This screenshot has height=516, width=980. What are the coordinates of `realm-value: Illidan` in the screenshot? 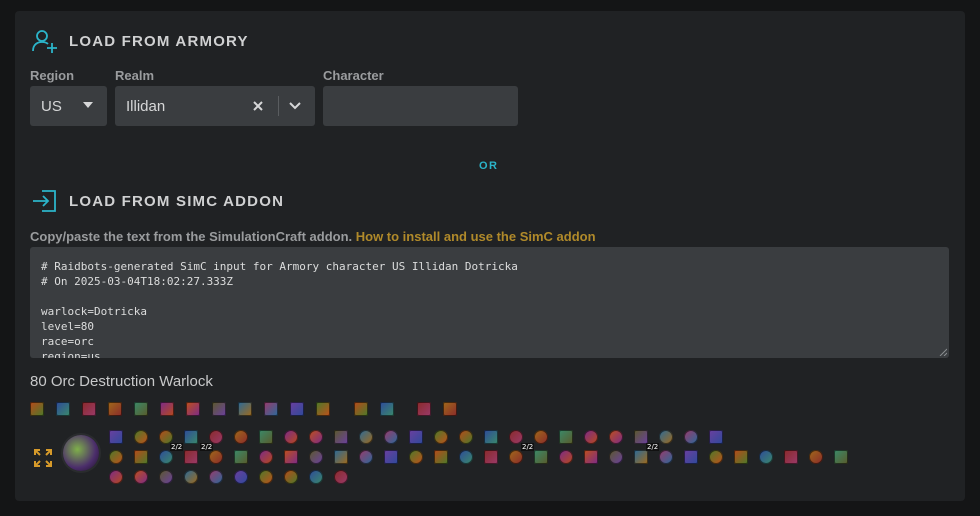 It's located at (146, 106).